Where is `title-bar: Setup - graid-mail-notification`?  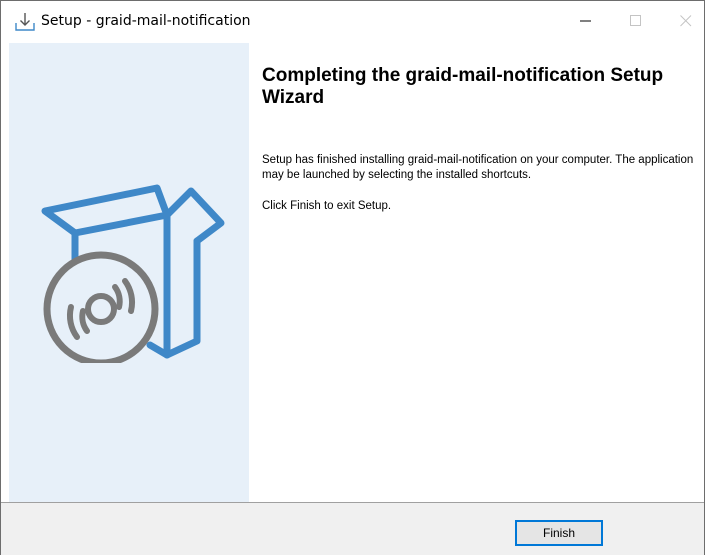
title-bar: Setup - graid-mail-notification is located at coordinates (352, 21).